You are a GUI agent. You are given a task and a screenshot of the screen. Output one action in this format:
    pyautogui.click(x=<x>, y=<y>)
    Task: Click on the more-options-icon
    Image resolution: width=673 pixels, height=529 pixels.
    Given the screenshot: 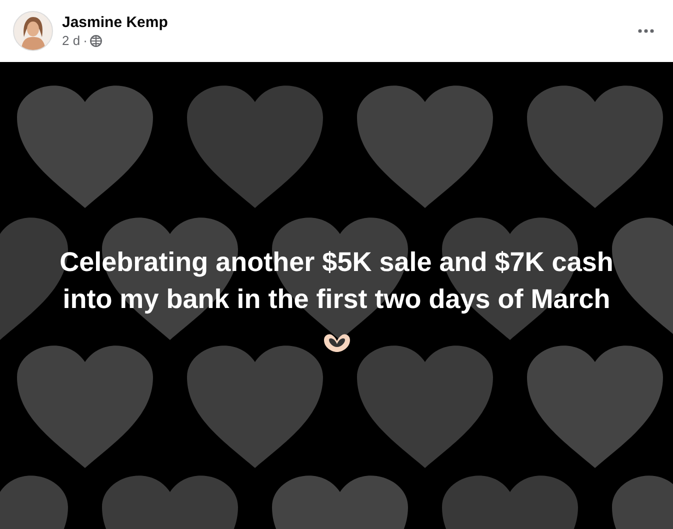 What is the action you would take?
    pyautogui.click(x=646, y=31)
    